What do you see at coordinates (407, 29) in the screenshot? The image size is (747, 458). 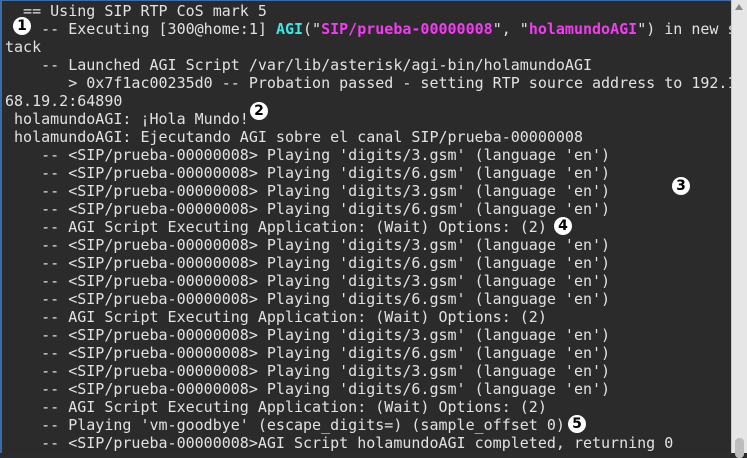 I see `terminal-text-segment: SIP/prueba-00000008` at bounding box center [407, 29].